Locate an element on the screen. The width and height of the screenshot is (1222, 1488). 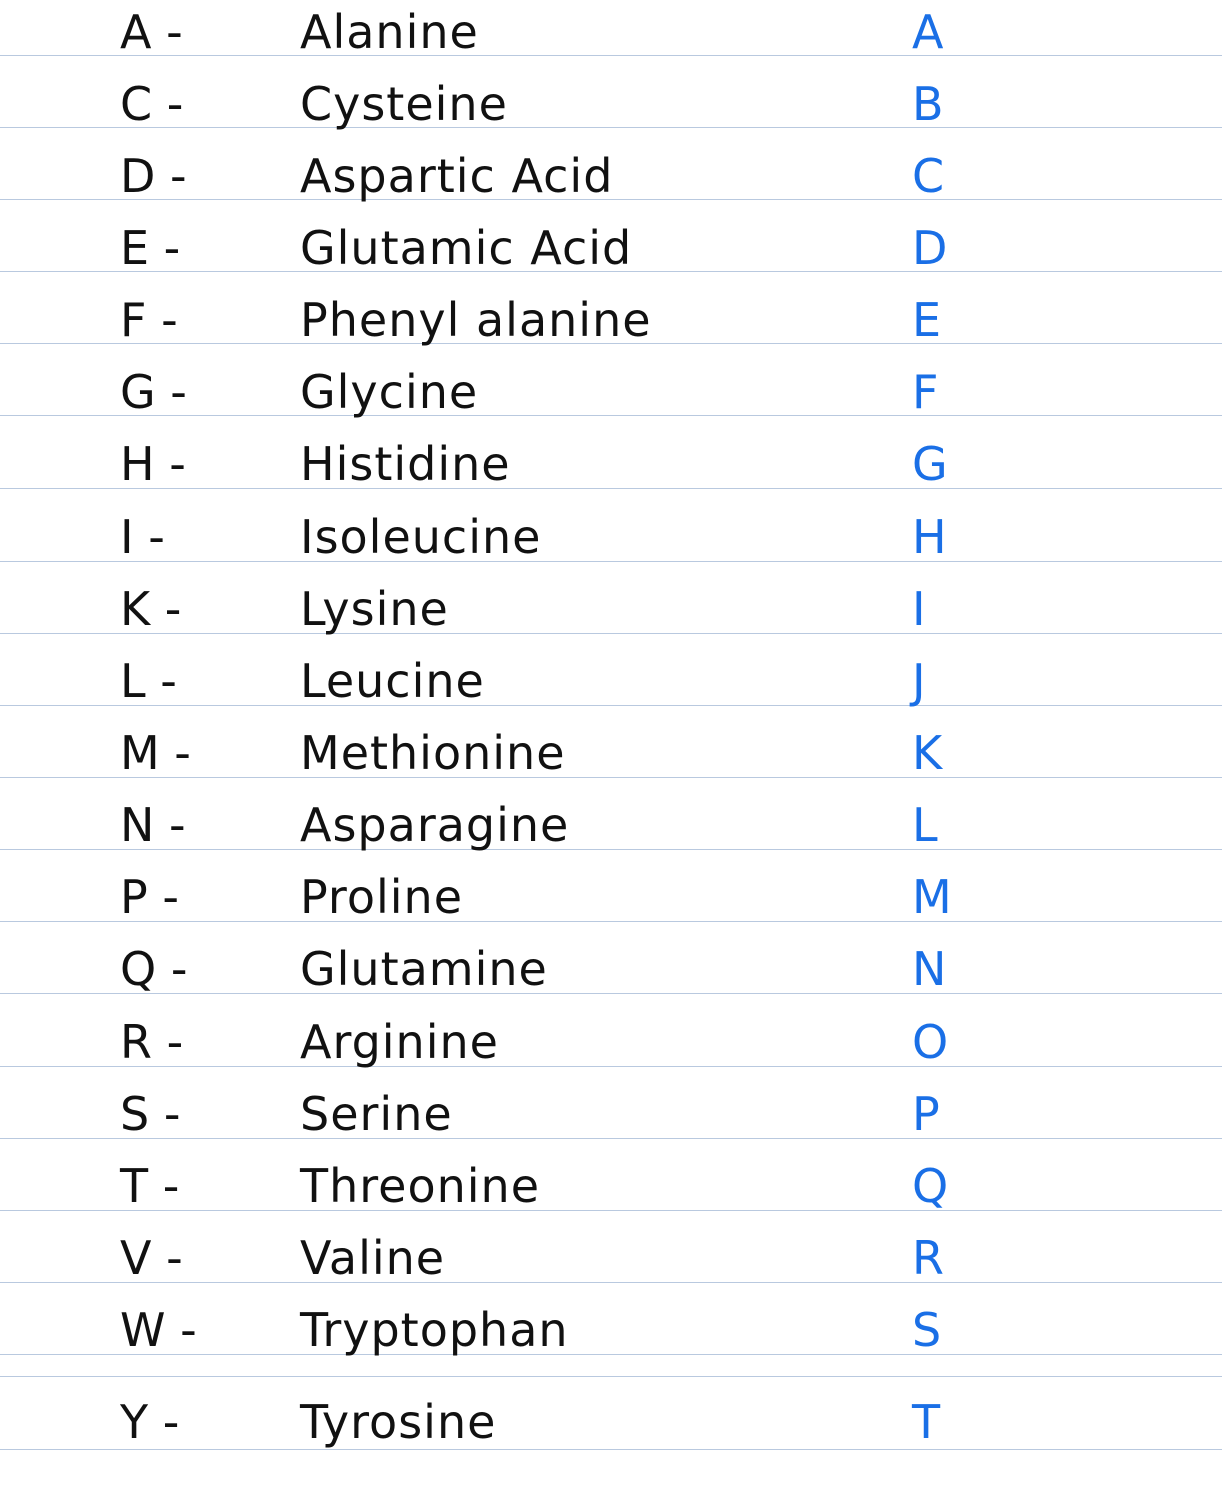
amino-acid-name: Glutamine is located at coordinates (424, 969).